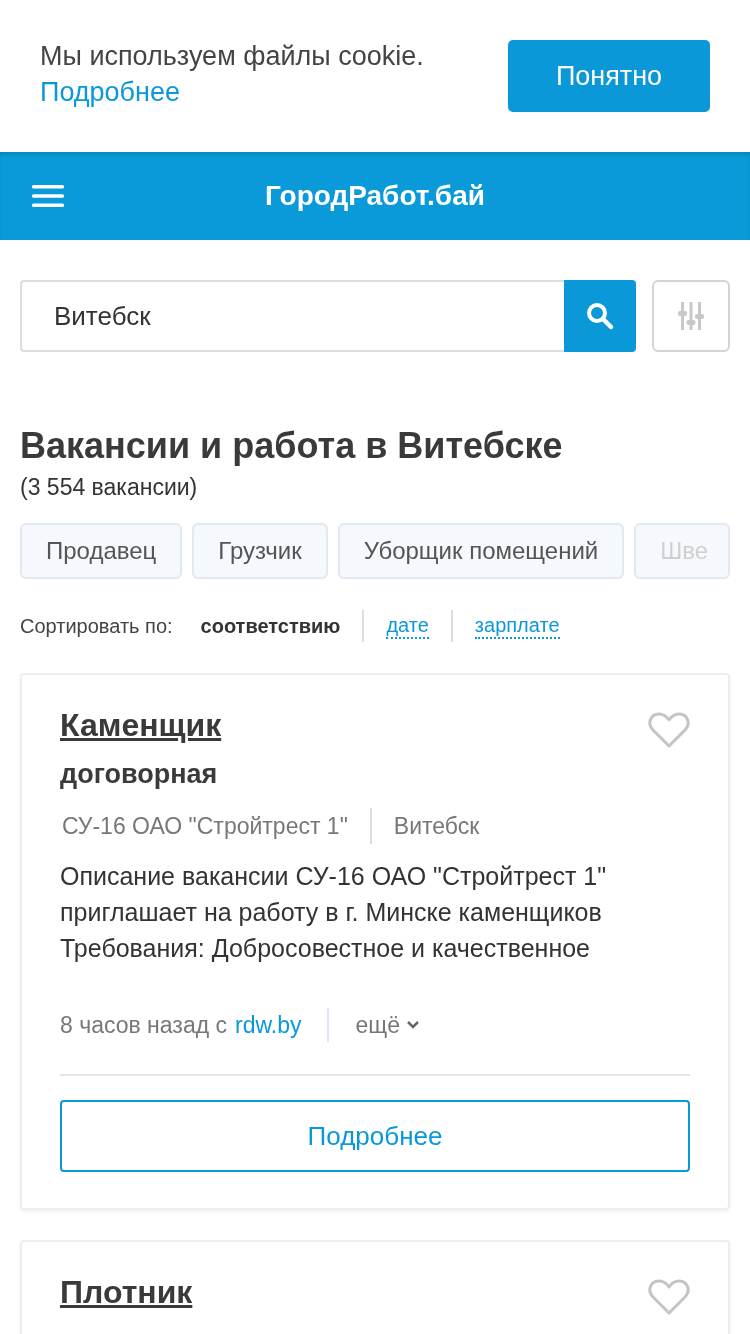  Describe the element at coordinates (101, 551) in the screenshot. I see `category-chip: Продавец` at that location.